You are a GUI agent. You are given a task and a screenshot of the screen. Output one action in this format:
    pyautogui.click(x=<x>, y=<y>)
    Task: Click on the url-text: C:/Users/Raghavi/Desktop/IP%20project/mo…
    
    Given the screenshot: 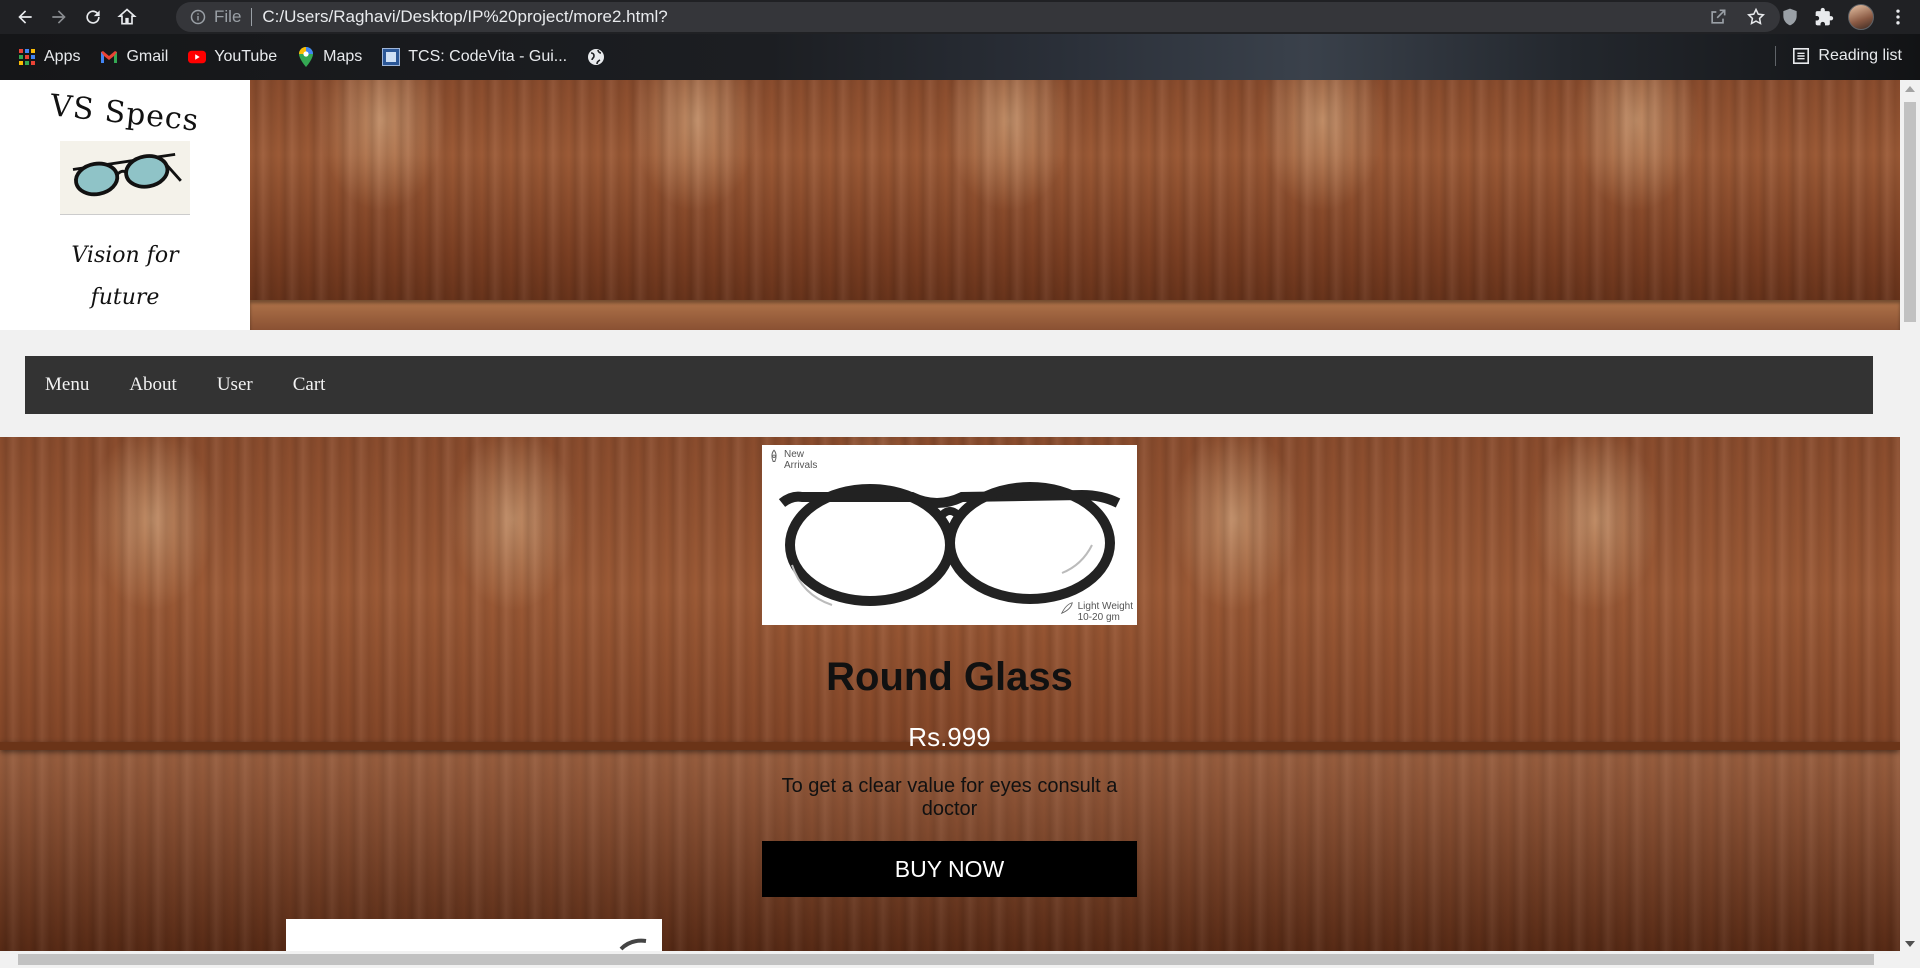 What is the action you would take?
    pyautogui.click(x=464, y=17)
    